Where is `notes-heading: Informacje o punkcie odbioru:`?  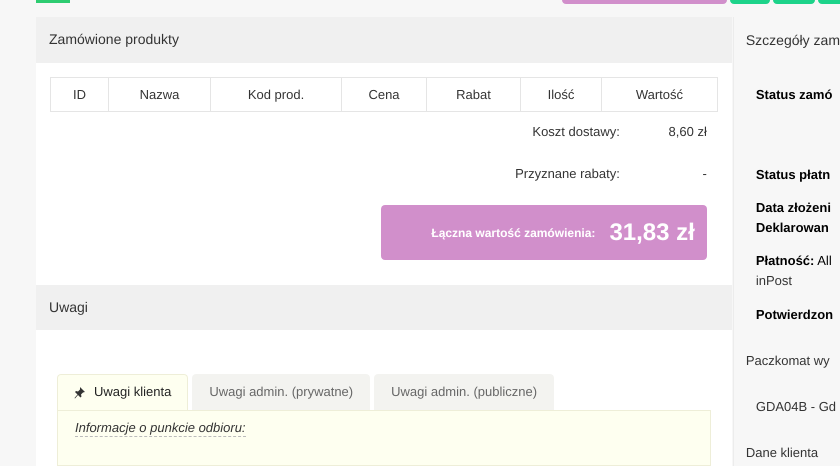
notes-heading: Informacje o punkcie odbioru: is located at coordinates (160, 428).